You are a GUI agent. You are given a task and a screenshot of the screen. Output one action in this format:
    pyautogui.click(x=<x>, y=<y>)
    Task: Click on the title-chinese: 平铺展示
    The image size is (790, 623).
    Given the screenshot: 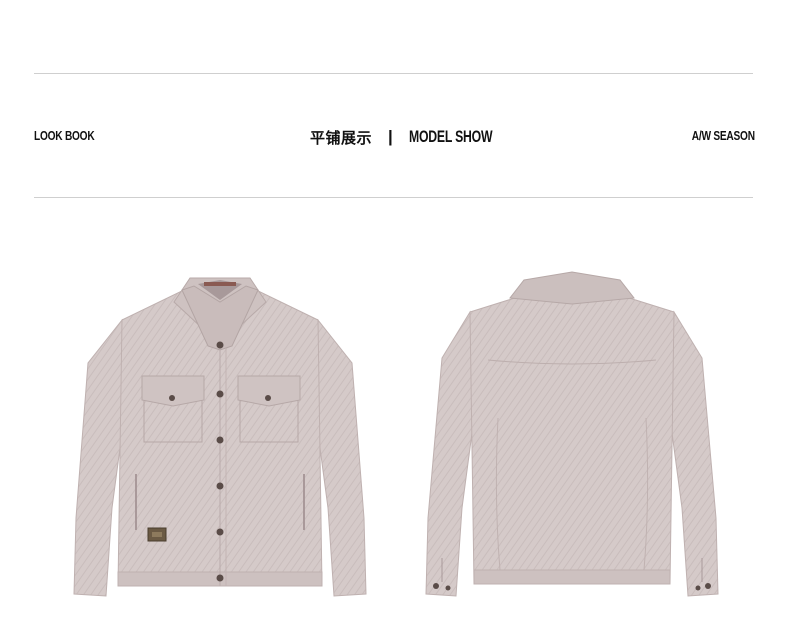 What is the action you would take?
    pyautogui.click(x=341, y=137)
    